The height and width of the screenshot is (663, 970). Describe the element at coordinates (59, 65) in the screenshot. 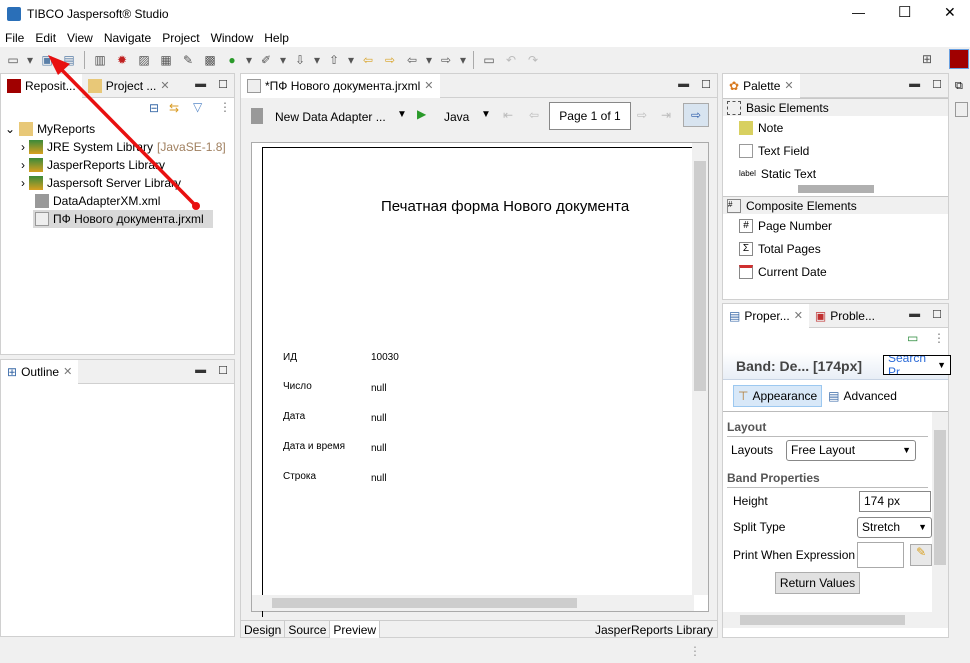

I see `arrow-head` at that location.